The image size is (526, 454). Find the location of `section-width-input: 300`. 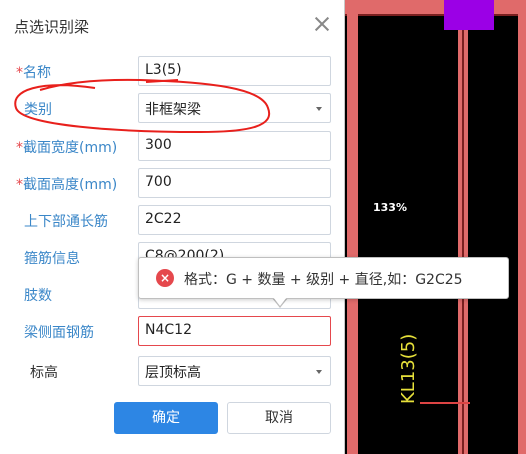

section-width-input: 300 is located at coordinates (234, 146).